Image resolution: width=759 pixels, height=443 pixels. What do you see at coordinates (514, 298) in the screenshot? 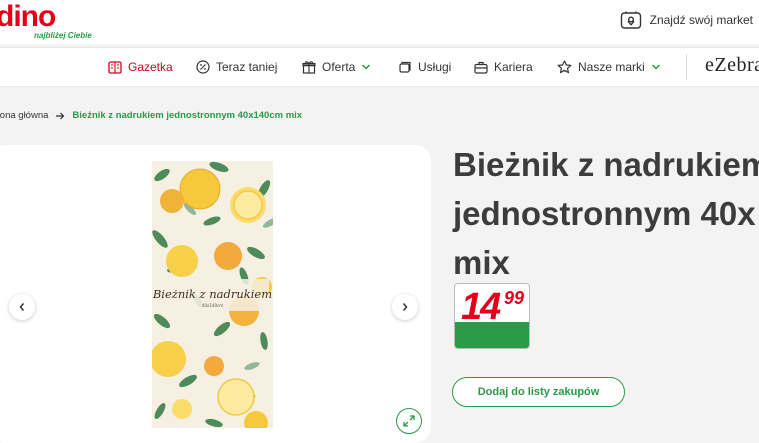
I see `price-decimal: 99` at bounding box center [514, 298].